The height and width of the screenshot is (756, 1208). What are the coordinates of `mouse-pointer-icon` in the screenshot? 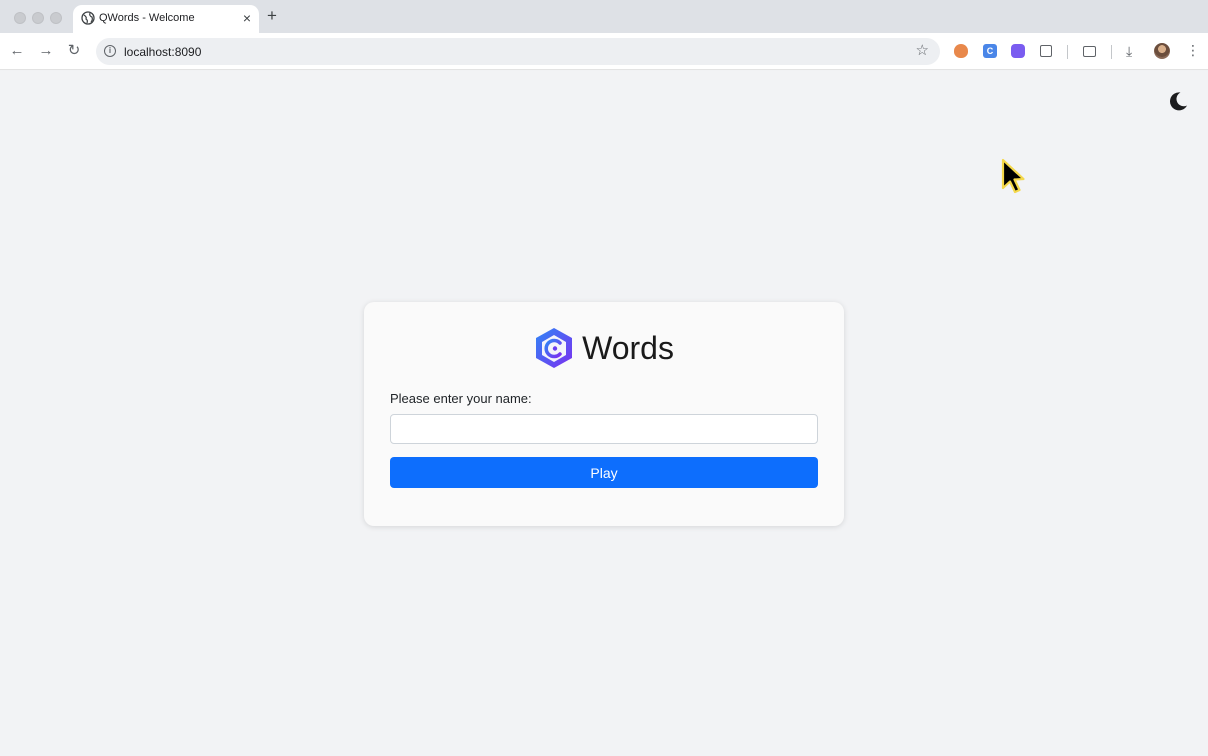 It's located at (1013, 176).